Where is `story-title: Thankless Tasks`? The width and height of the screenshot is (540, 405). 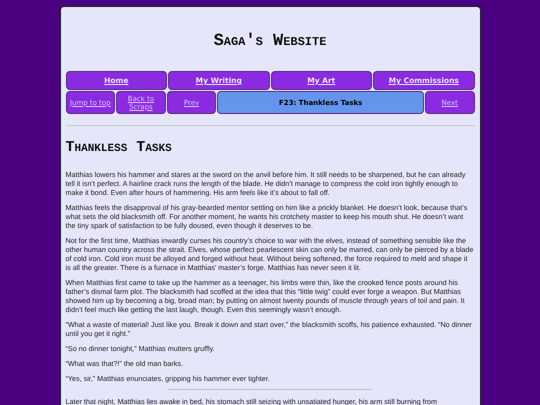 story-title: Thankless Tasks is located at coordinates (119, 147).